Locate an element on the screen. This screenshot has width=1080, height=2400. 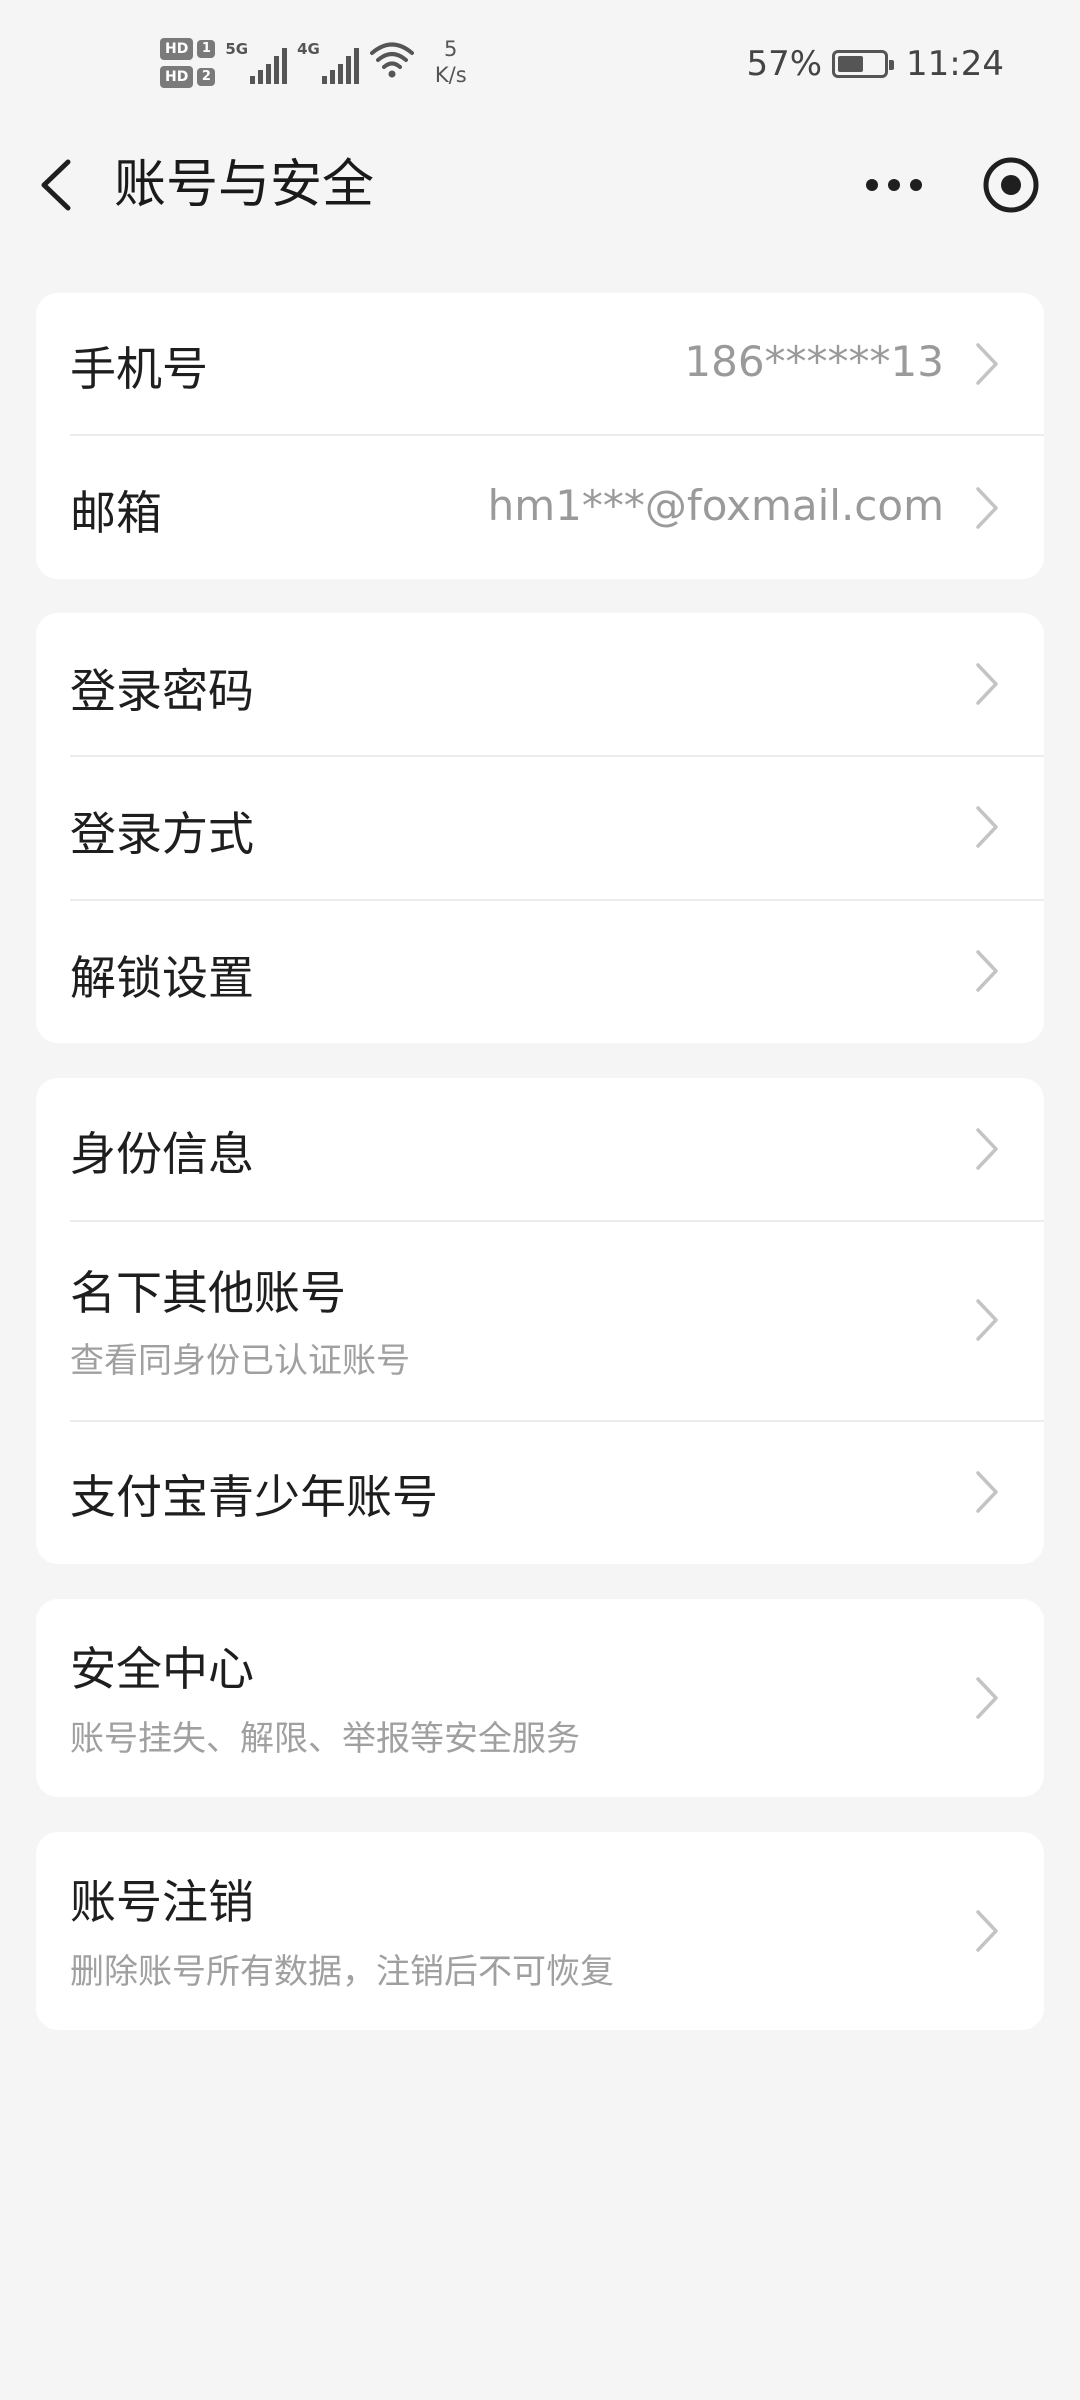
card-security-center: 安全中心 账号挂失、解限、举报等安全服务 is located at coordinates (540, 1698).